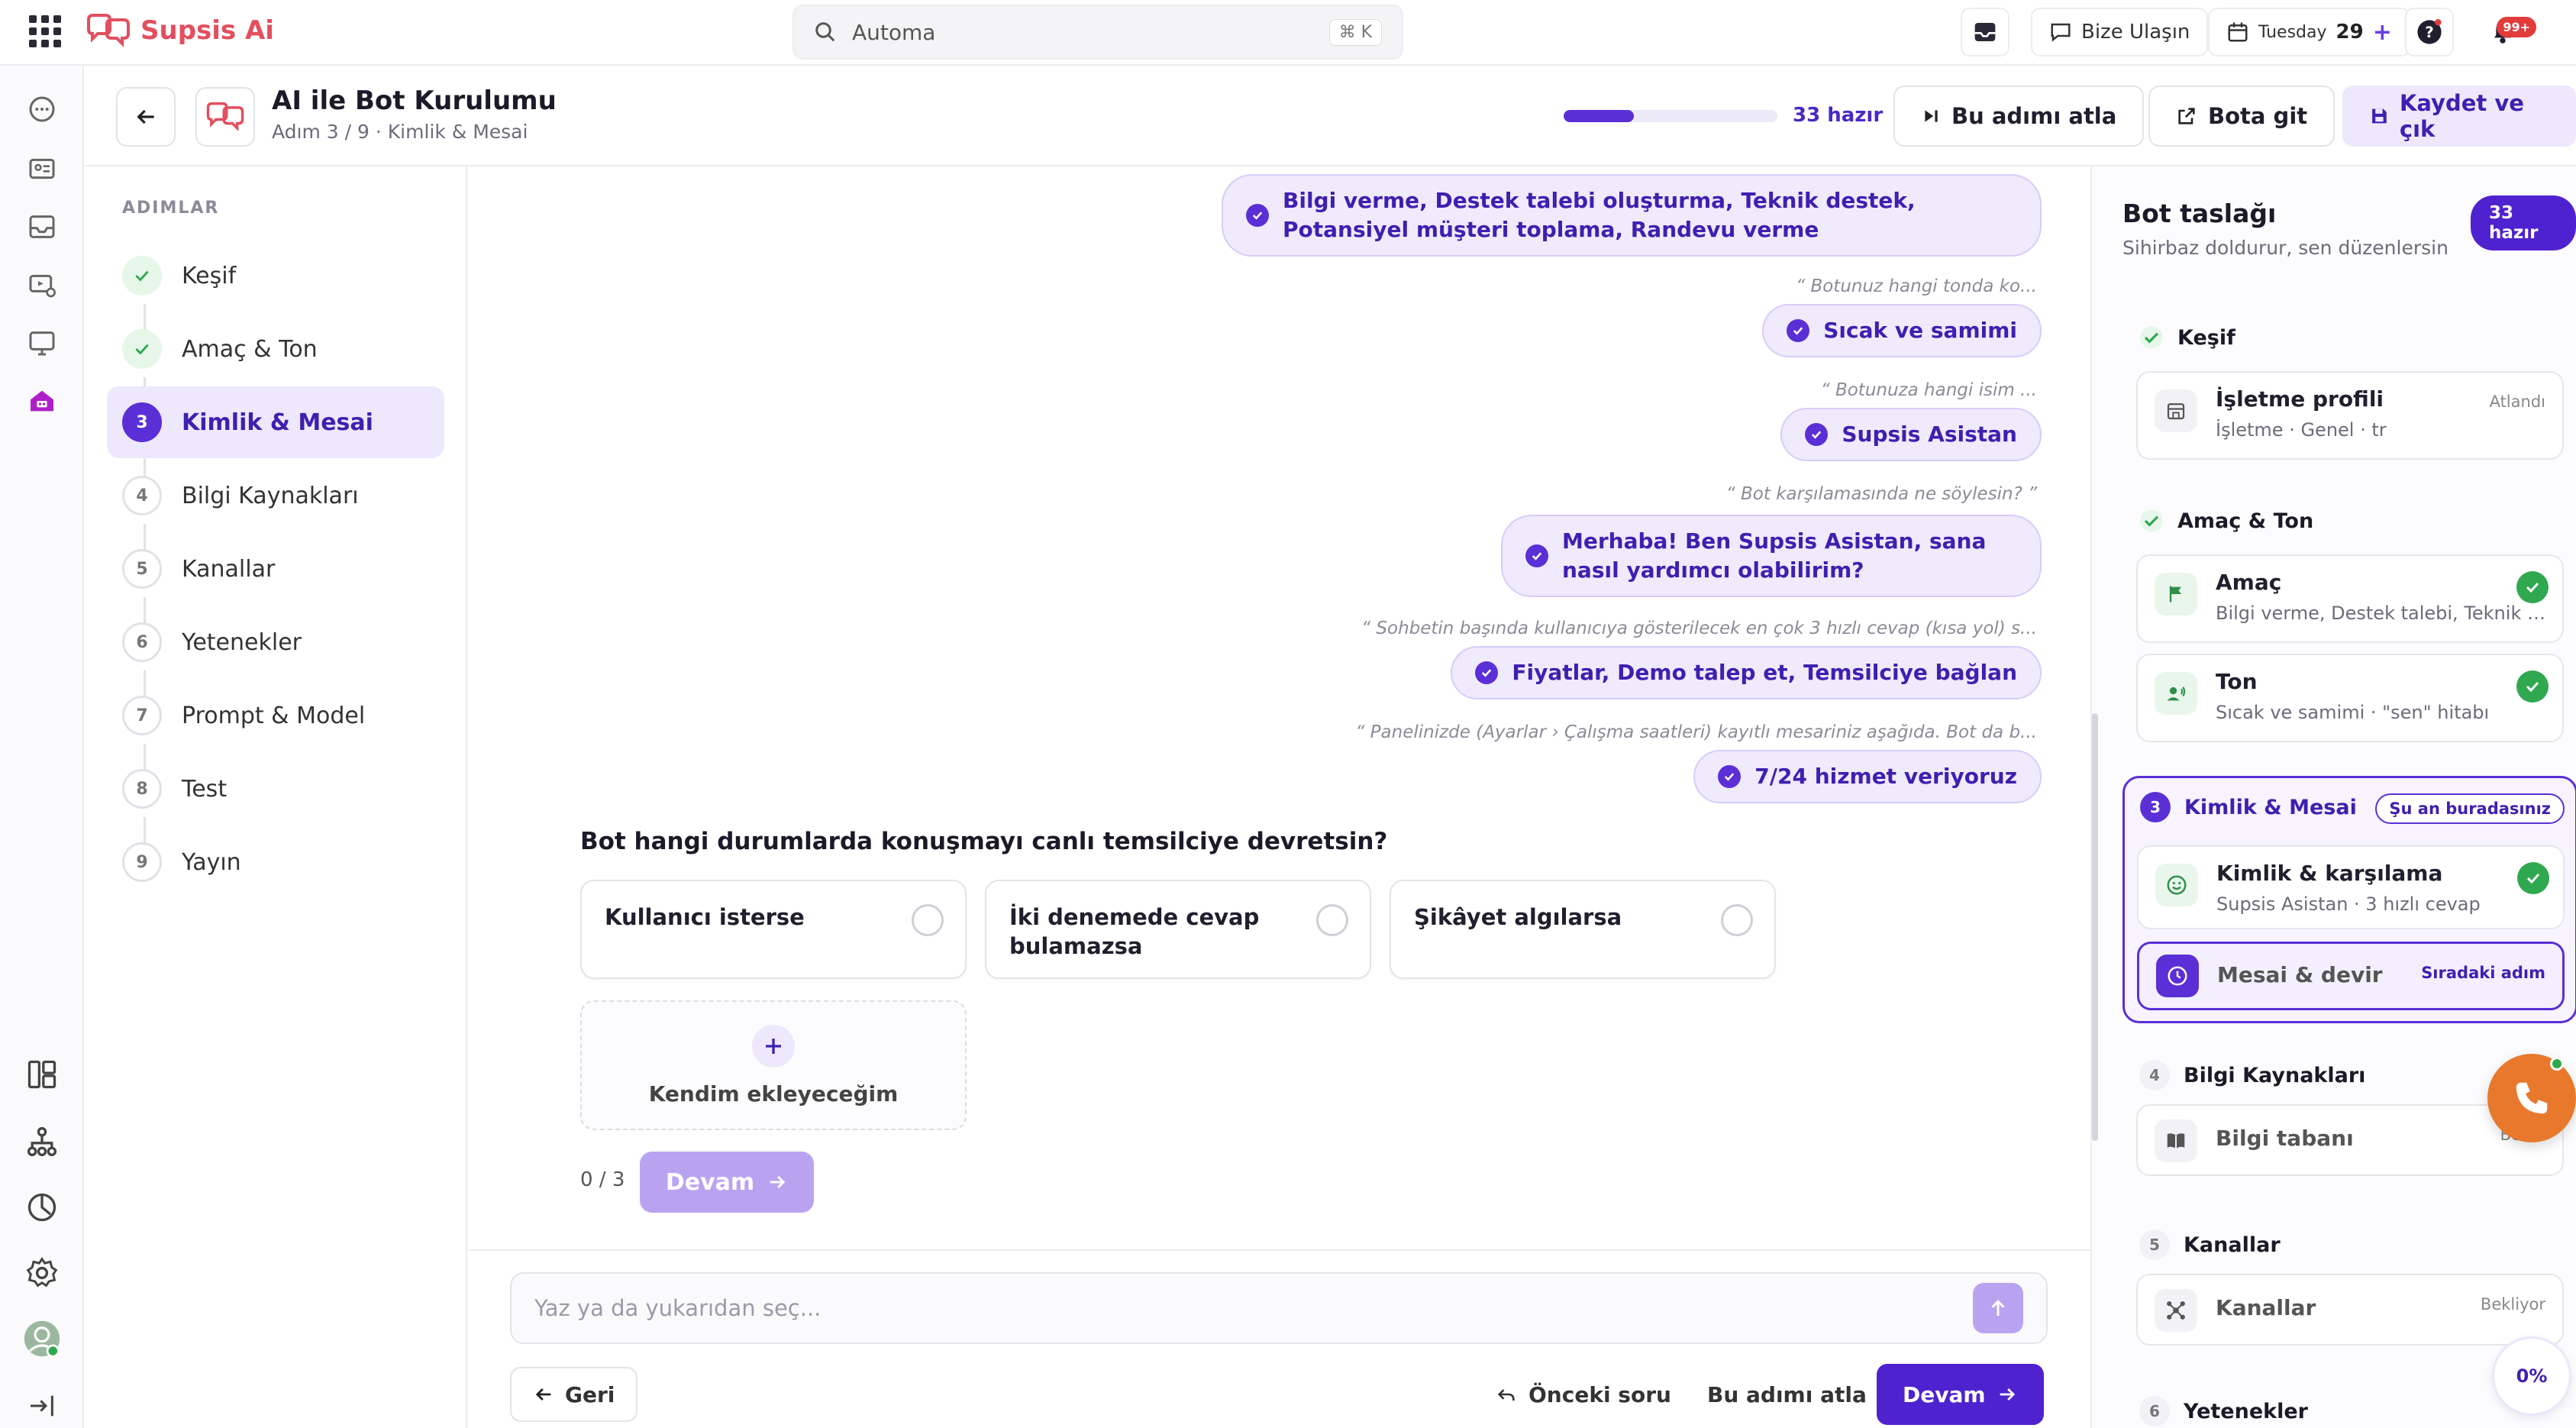 The height and width of the screenshot is (1428, 2576). Describe the element at coordinates (2238, 32) in the screenshot. I see `calendar-icon` at that location.